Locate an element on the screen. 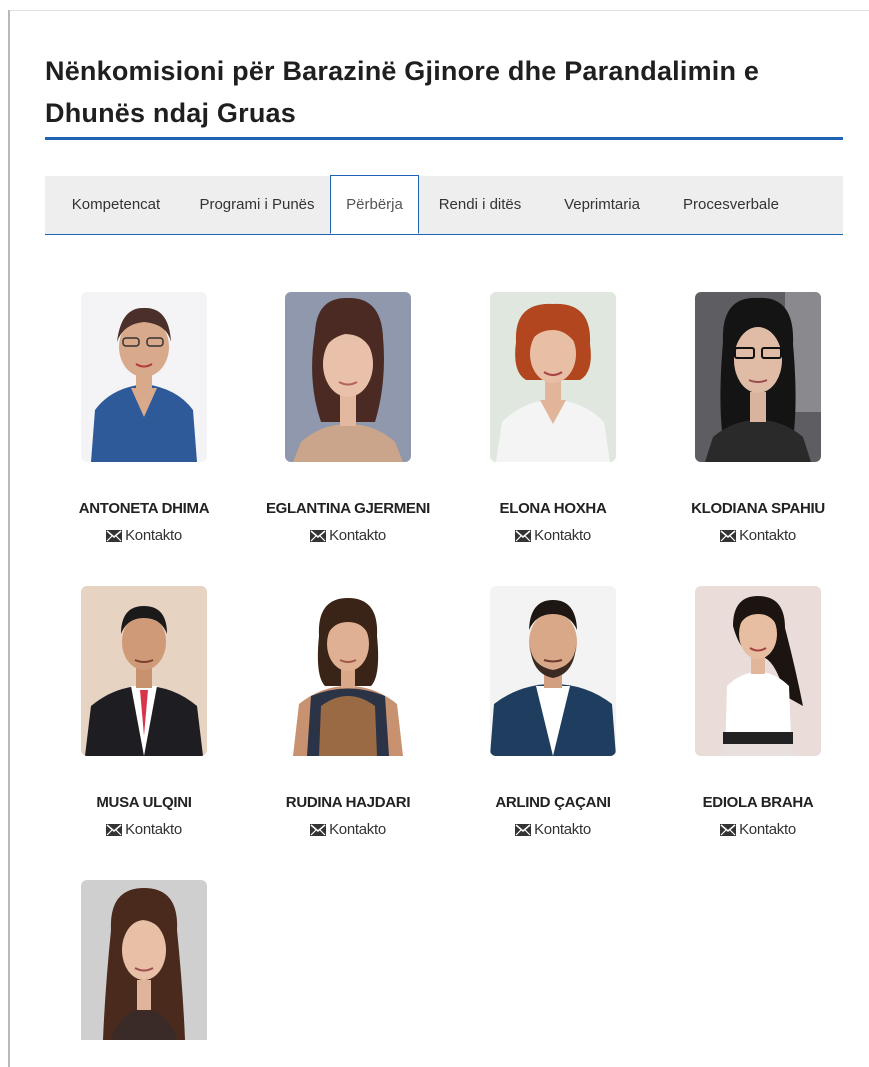 The image size is (869, 1067). member-name: ARLIND ÇAÇANI is located at coordinates (553, 802).